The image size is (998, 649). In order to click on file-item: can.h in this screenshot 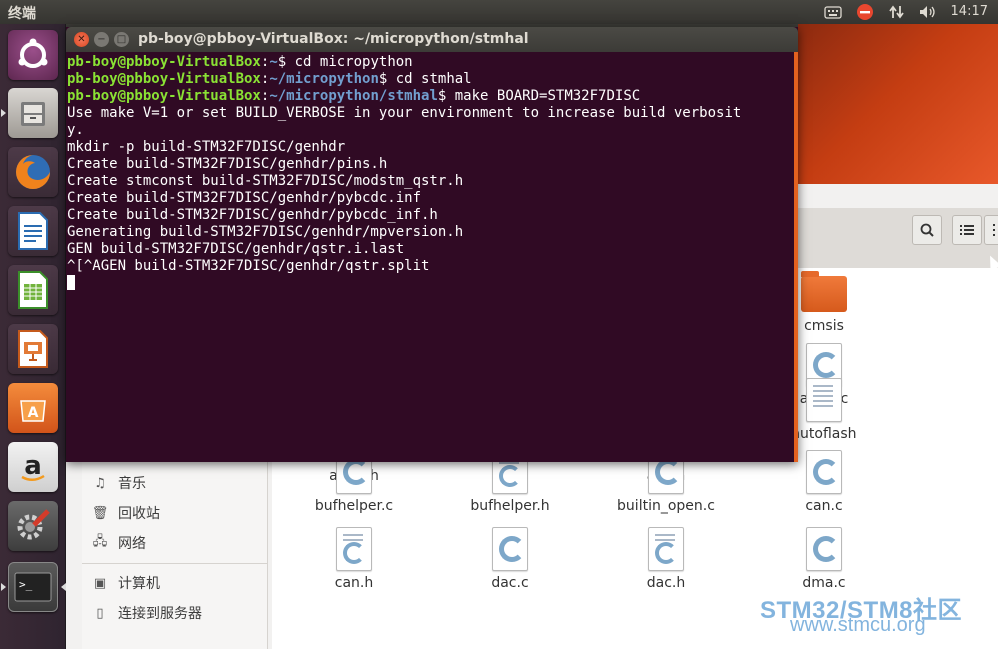, I will do `click(354, 559)`.